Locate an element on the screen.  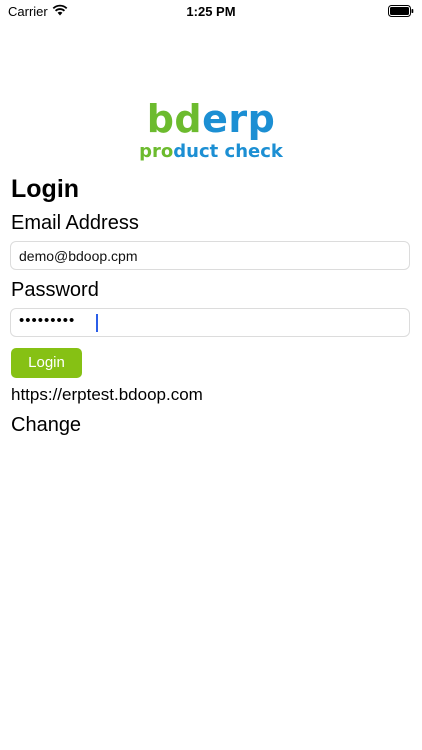
email-value: demo@bdoop.cpm is located at coordinates (78, 256).